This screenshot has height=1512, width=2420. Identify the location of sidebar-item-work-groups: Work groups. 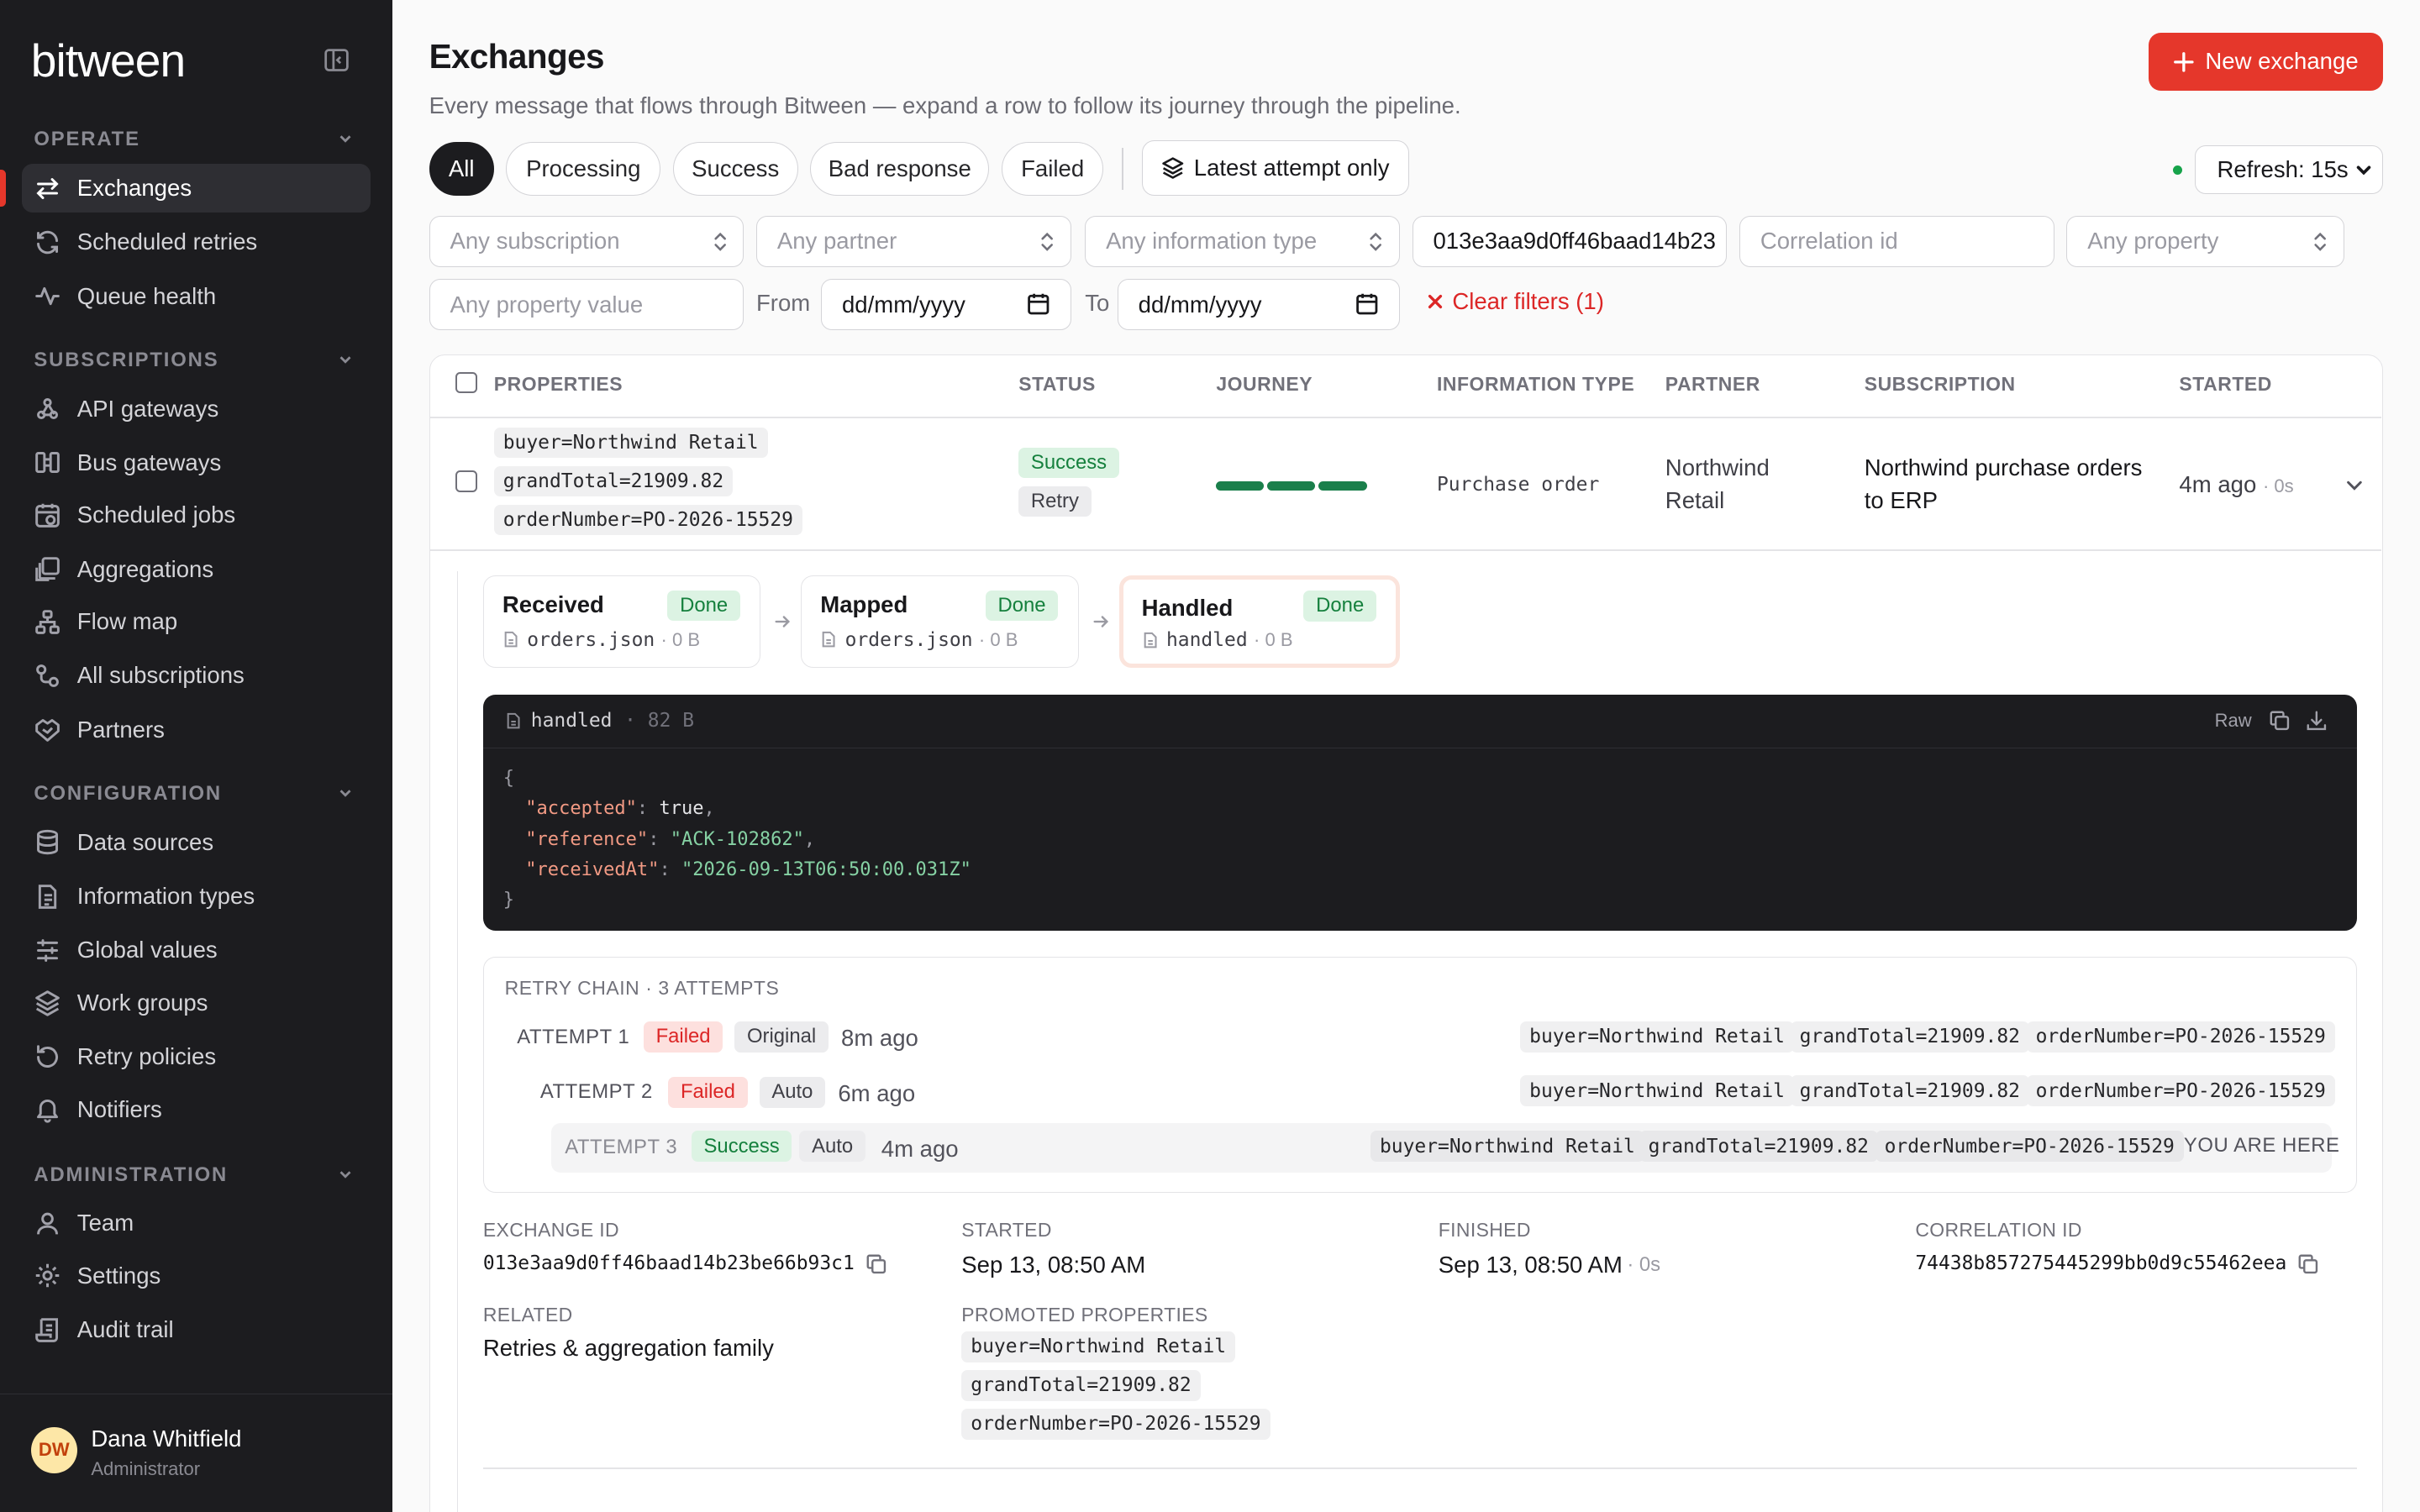
(196, 1002).